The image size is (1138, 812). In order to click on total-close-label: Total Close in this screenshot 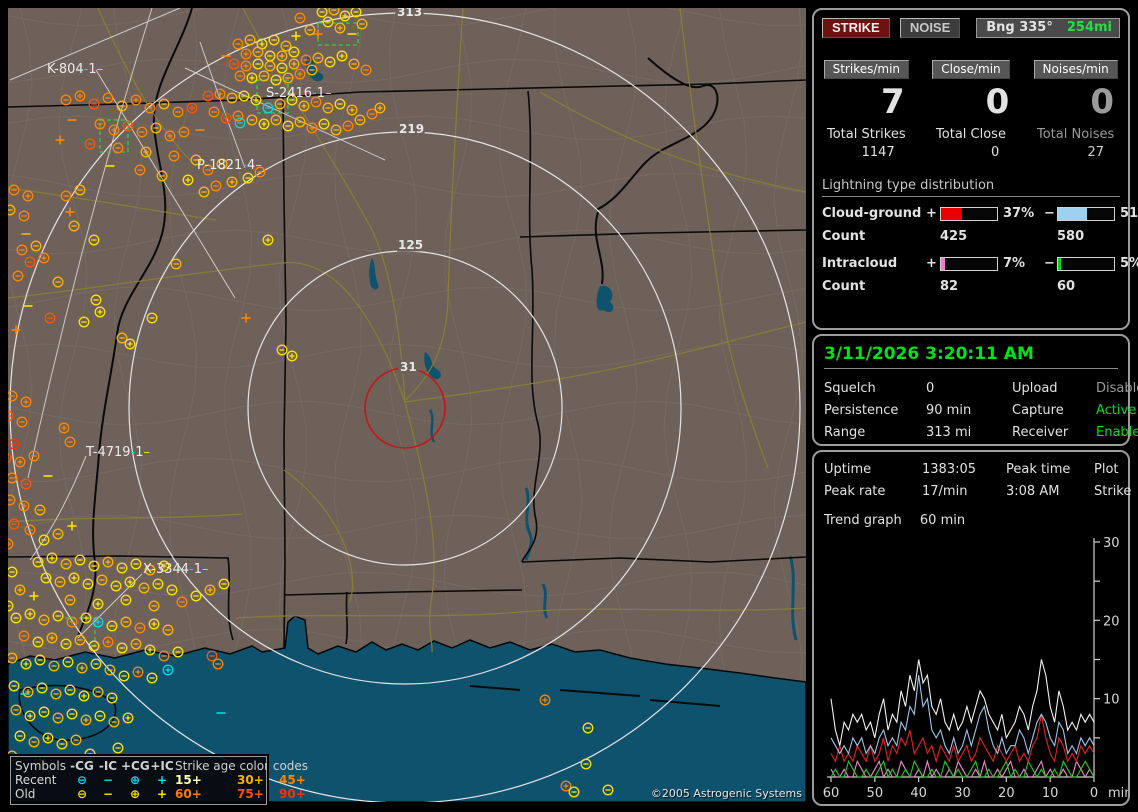, I will do `click(971, 134)`.